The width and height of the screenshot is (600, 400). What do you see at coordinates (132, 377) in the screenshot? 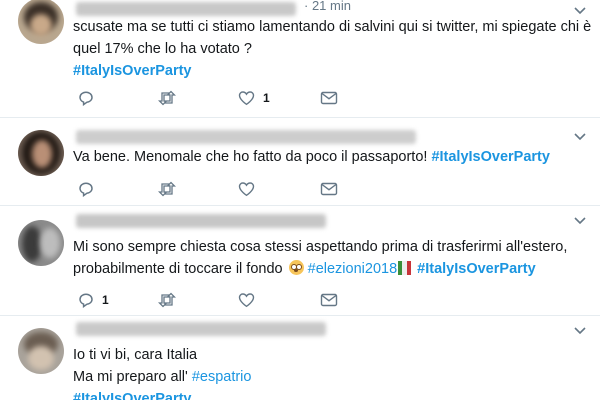
I see `tweet-text-fragment: Ma mi preparo all'` at bounding box center [132, 377].